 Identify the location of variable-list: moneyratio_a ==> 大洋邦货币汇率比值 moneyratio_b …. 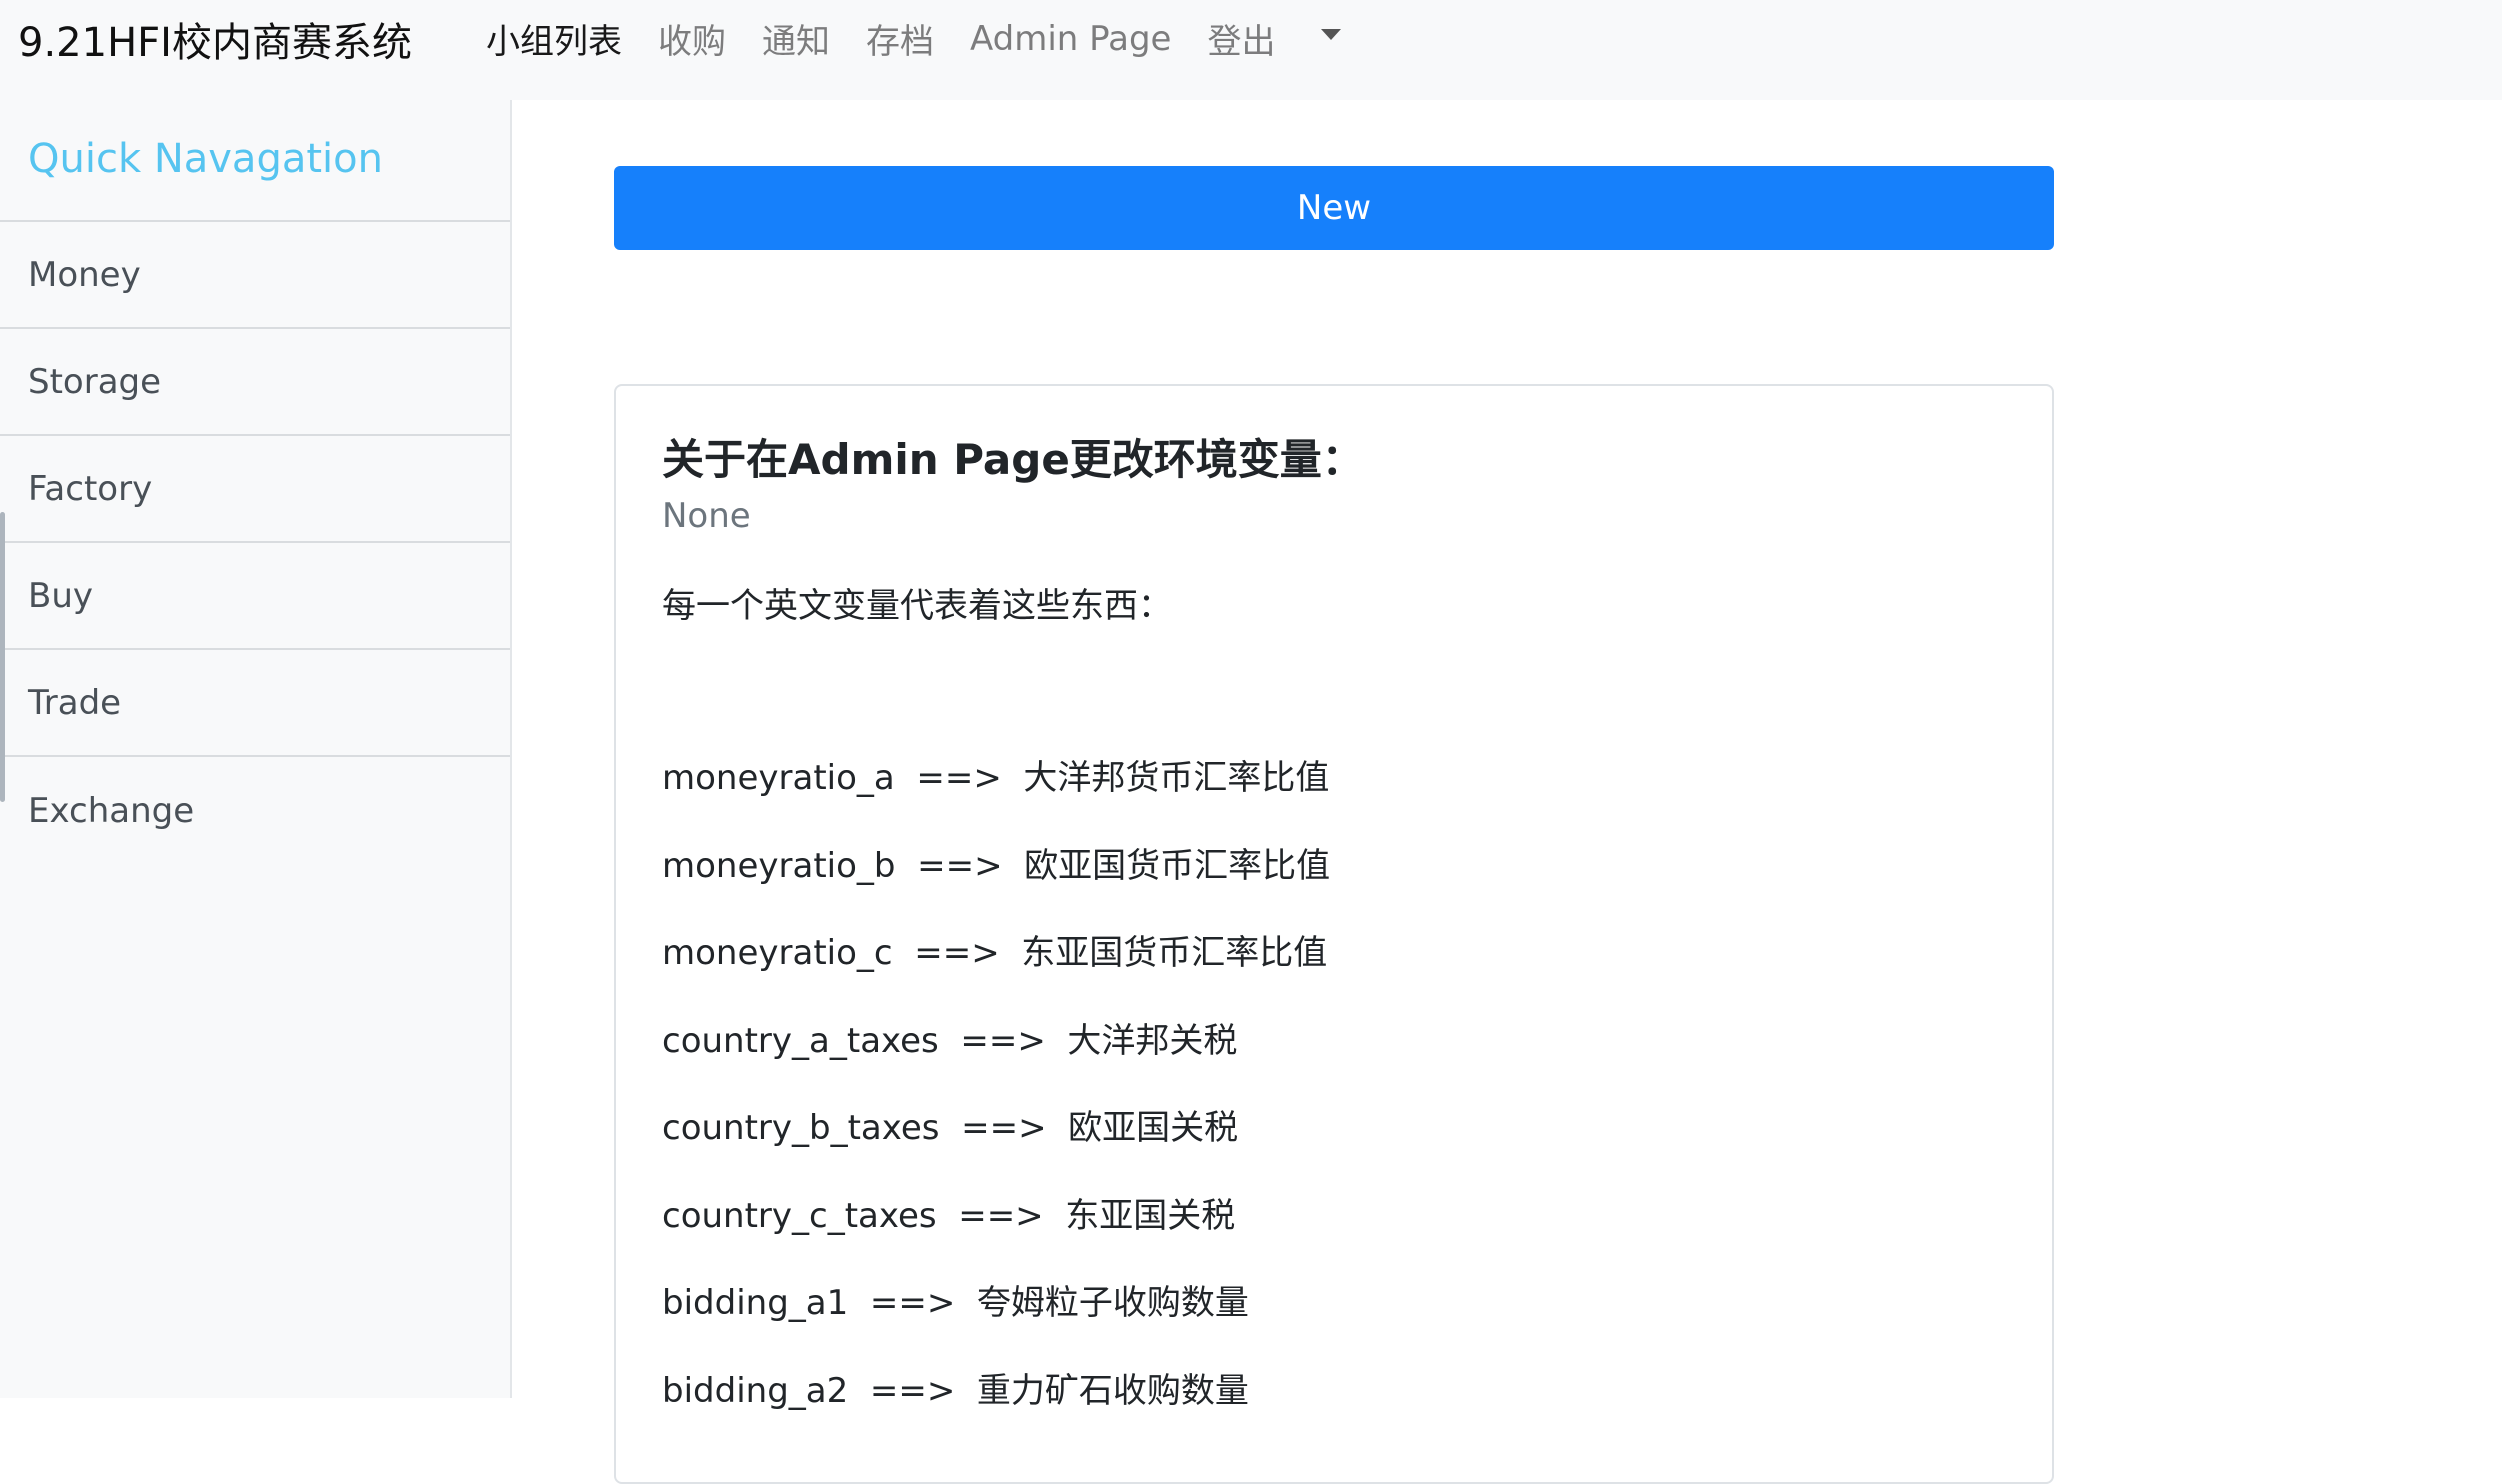
(996, 1100).